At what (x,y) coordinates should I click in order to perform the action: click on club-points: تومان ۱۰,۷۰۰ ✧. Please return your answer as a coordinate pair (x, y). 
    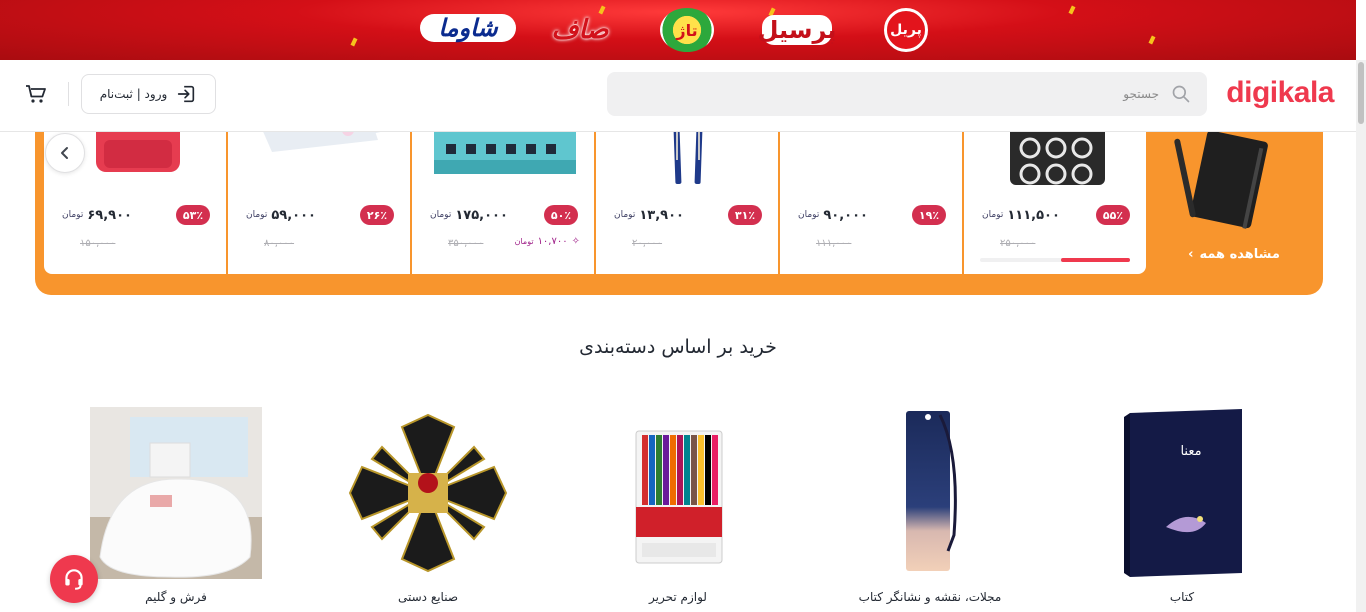
    Looking at the image, I should click on (547, 241).